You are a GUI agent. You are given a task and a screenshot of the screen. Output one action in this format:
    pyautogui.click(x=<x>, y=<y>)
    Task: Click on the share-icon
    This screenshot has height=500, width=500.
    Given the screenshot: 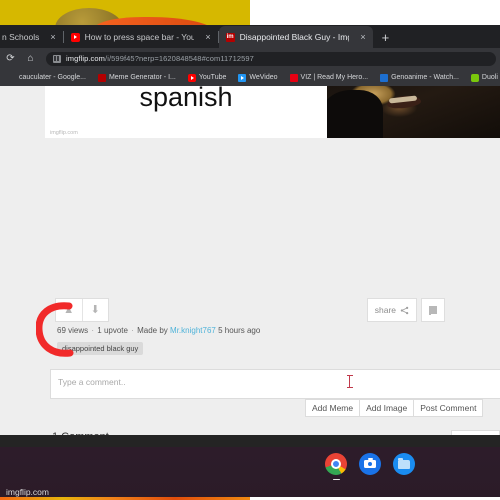 What is the action you would take?
    pyautogui.click(x=404, y=310)
    